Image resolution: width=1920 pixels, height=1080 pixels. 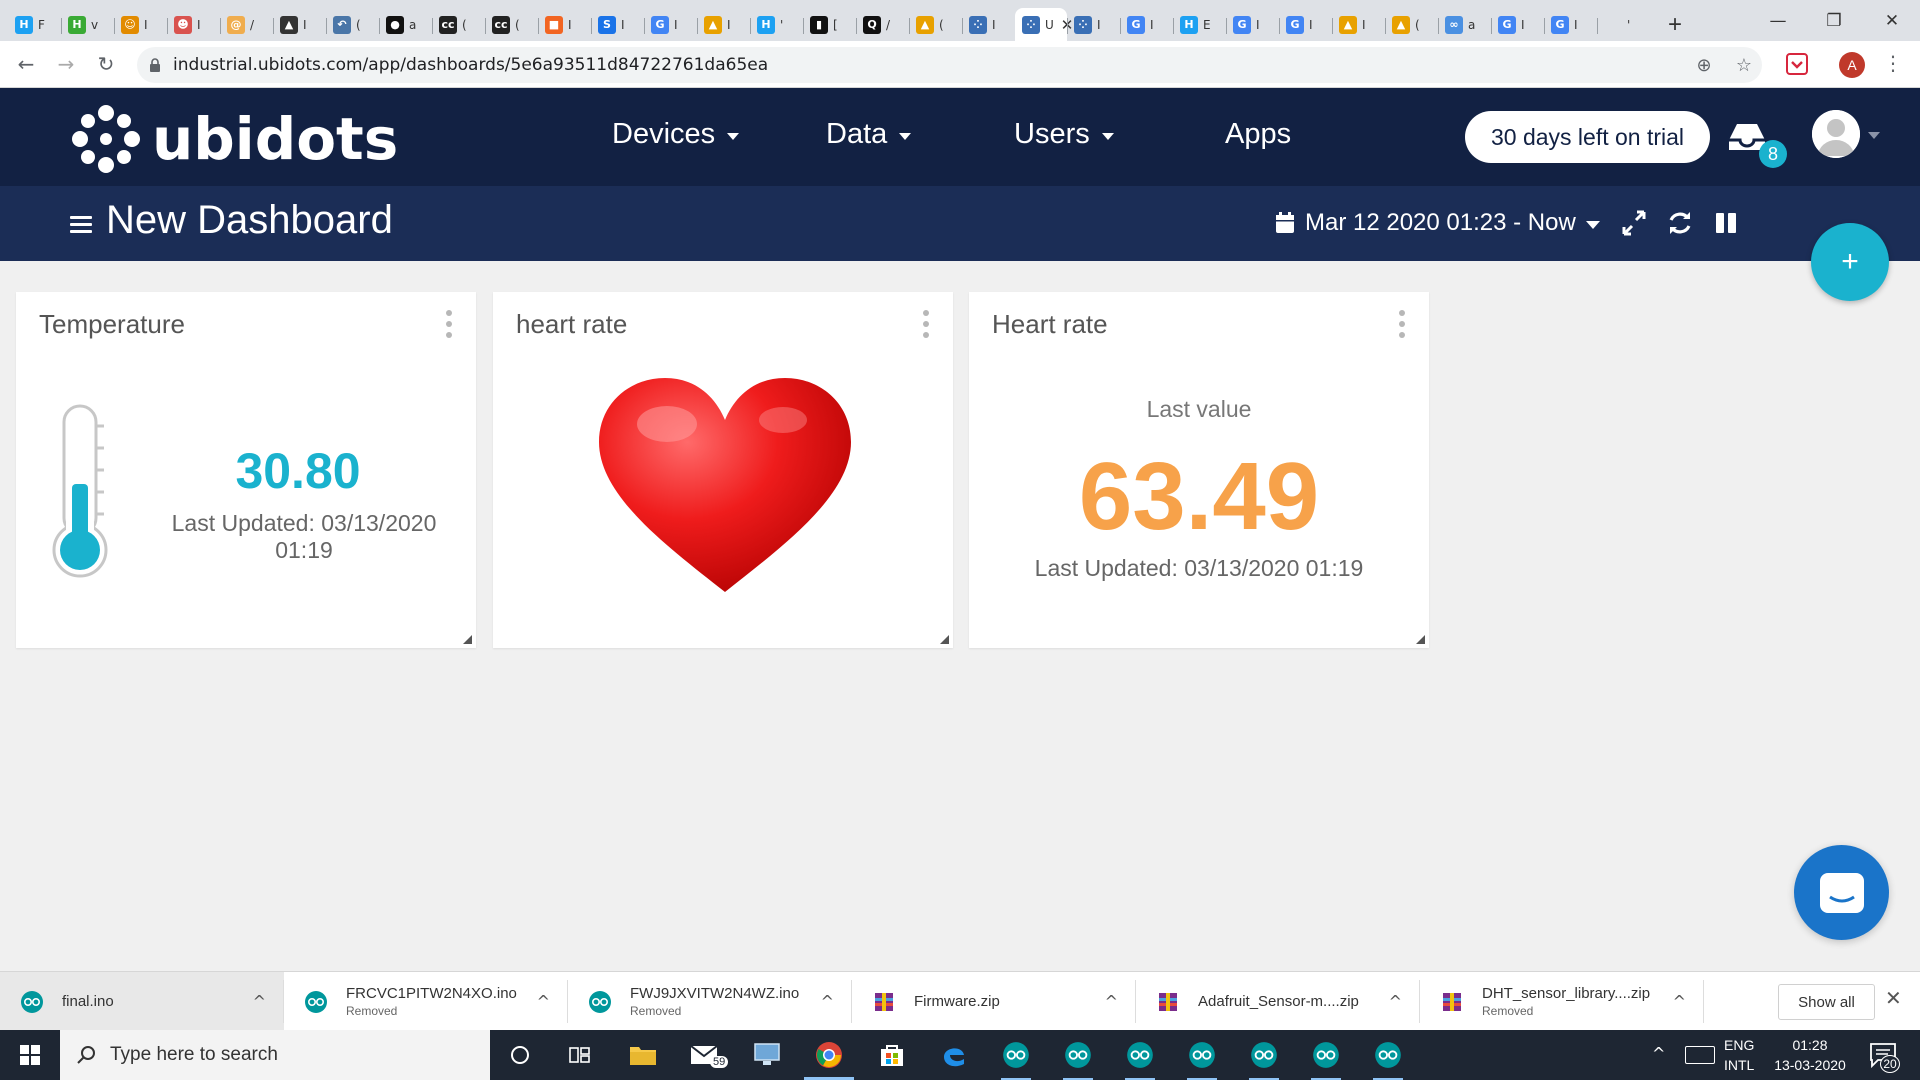 What do you see at coordinates (1704, 65) in the screenshot?
I see `zoom-icon: ⊕` at bounding box center [1704, 65].